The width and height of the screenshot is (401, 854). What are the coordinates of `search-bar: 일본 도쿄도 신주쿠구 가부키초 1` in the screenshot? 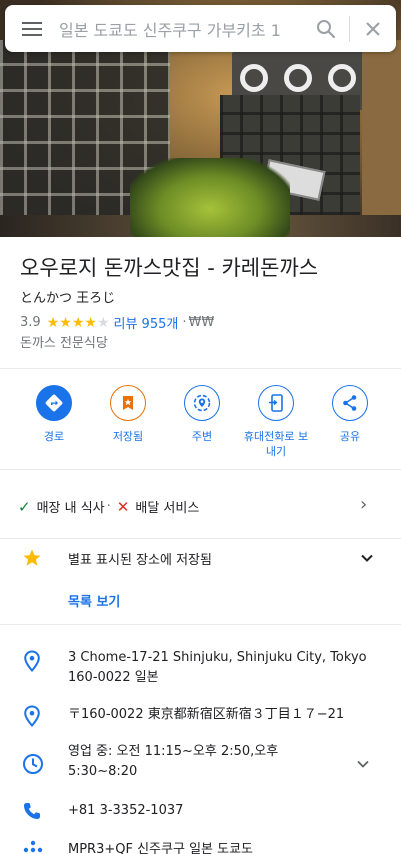 It's located at (200, 28).